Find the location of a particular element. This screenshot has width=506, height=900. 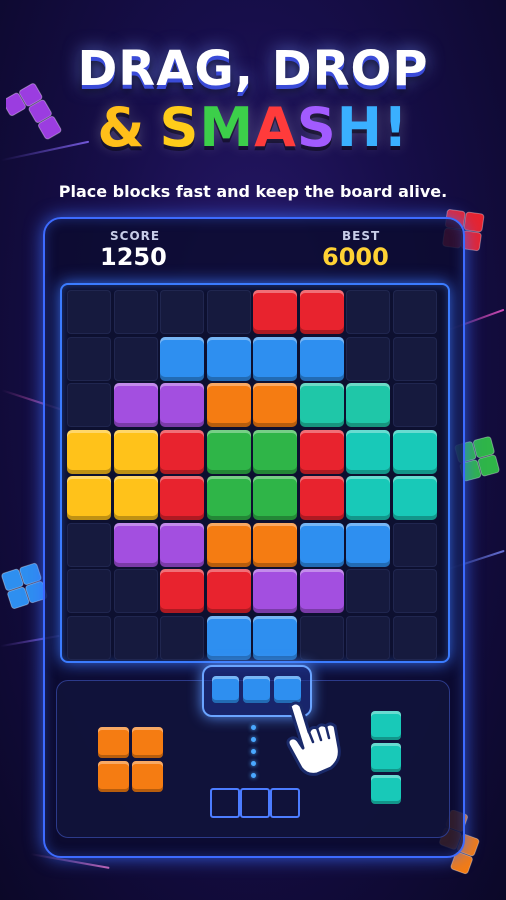

headline-letter: M is located at coordinates (227, 127).